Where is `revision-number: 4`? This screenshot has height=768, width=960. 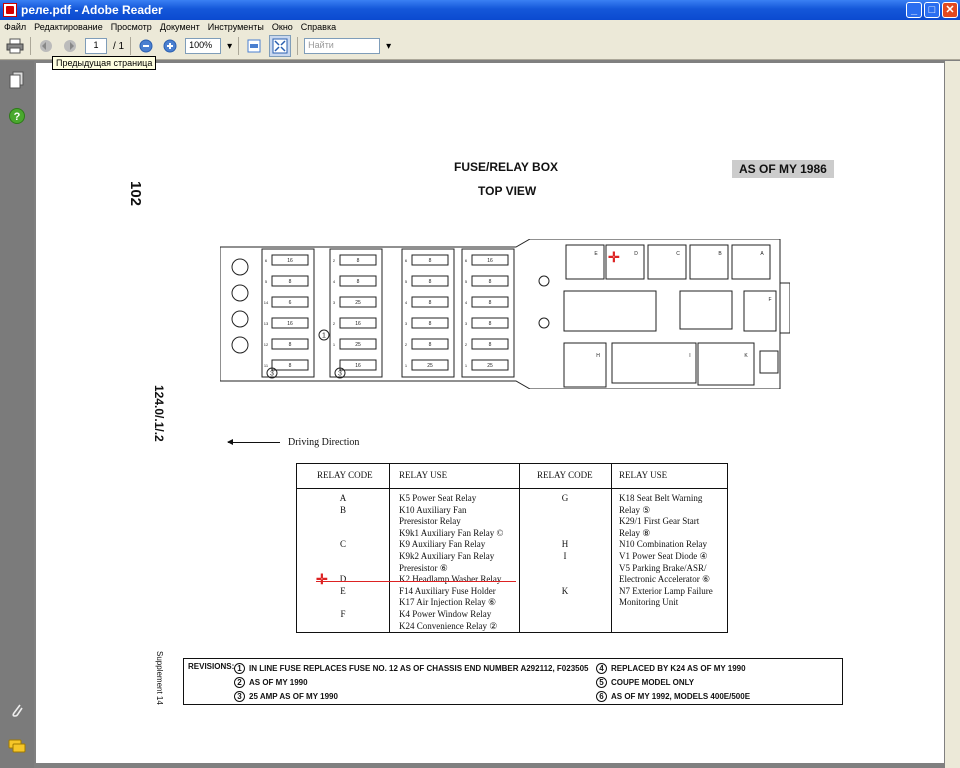
revision-number: 4 is located at coordinates (601, 668).